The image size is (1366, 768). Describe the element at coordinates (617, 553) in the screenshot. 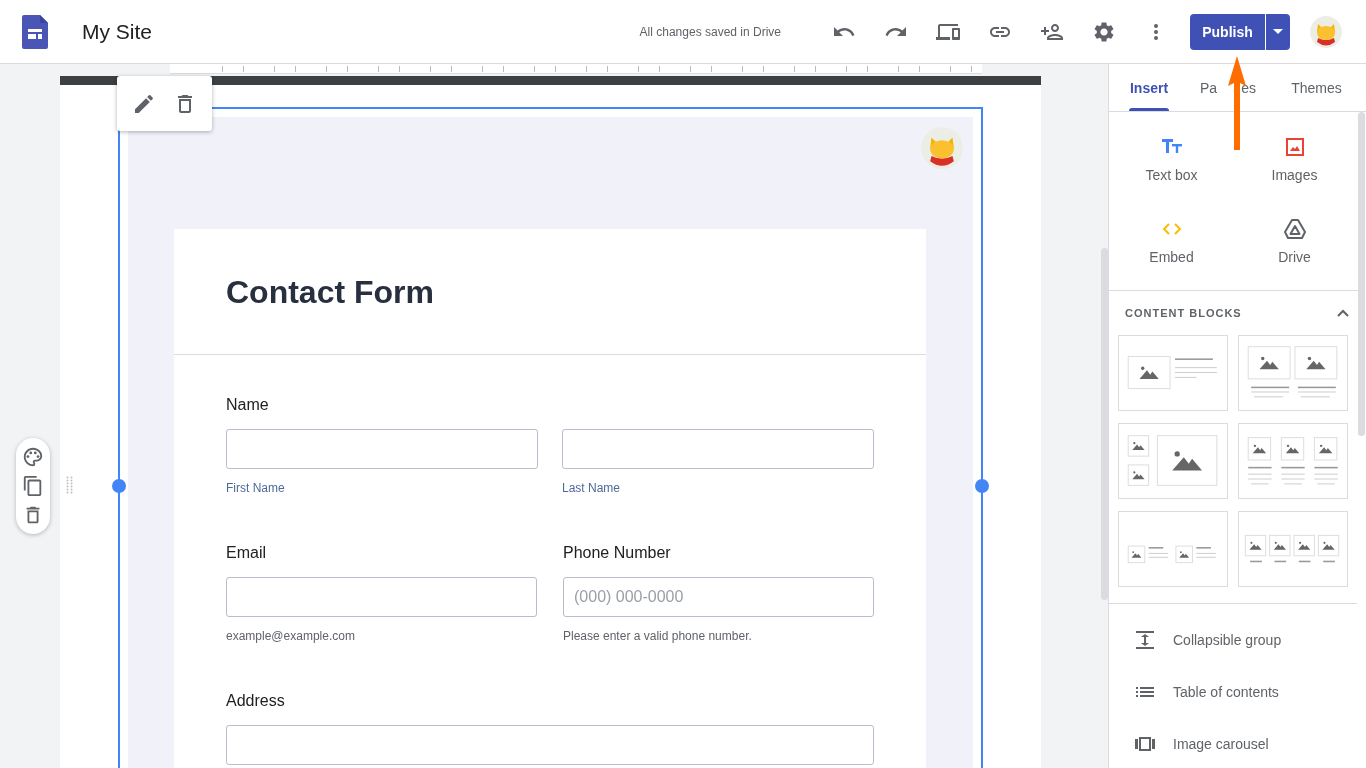

I see `field-label: Phone Number` at that location.